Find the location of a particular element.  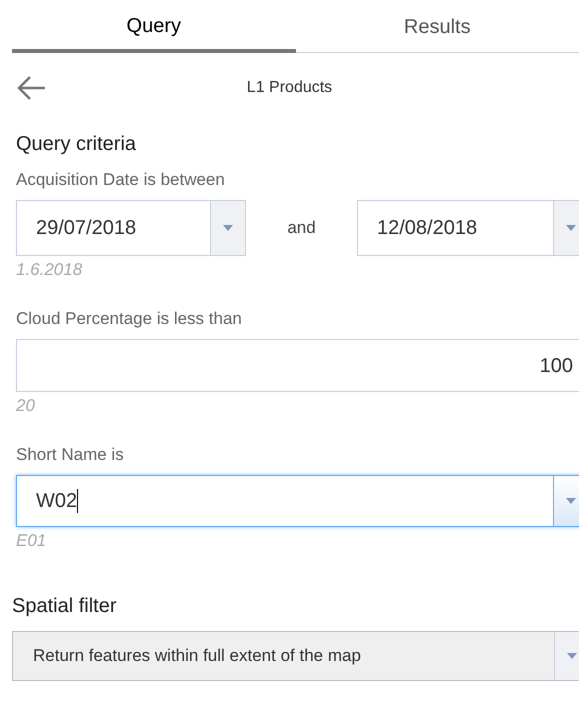

and-text: and is located at coordinates (301, 228).